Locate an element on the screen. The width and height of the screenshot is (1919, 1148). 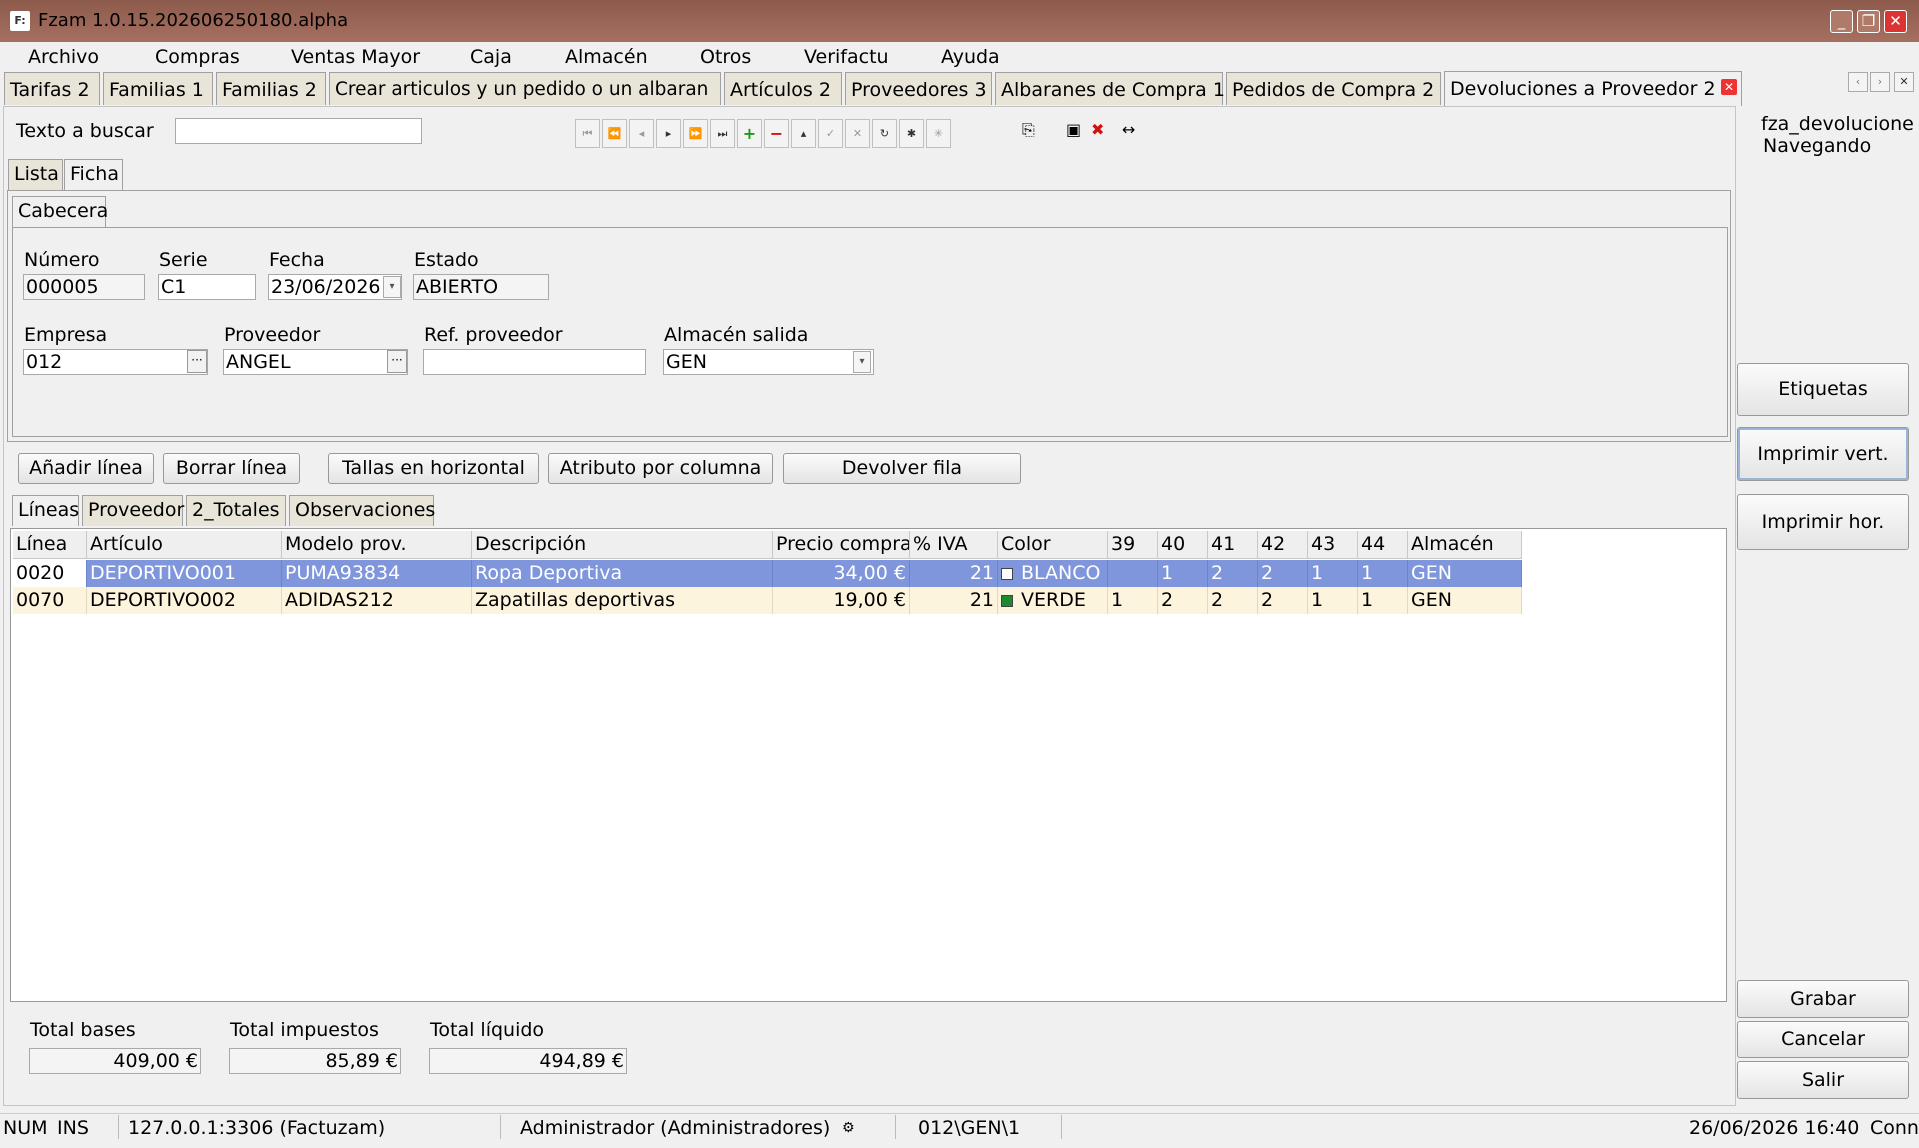
col-41: 41 is located at coordinates (1233, 545).